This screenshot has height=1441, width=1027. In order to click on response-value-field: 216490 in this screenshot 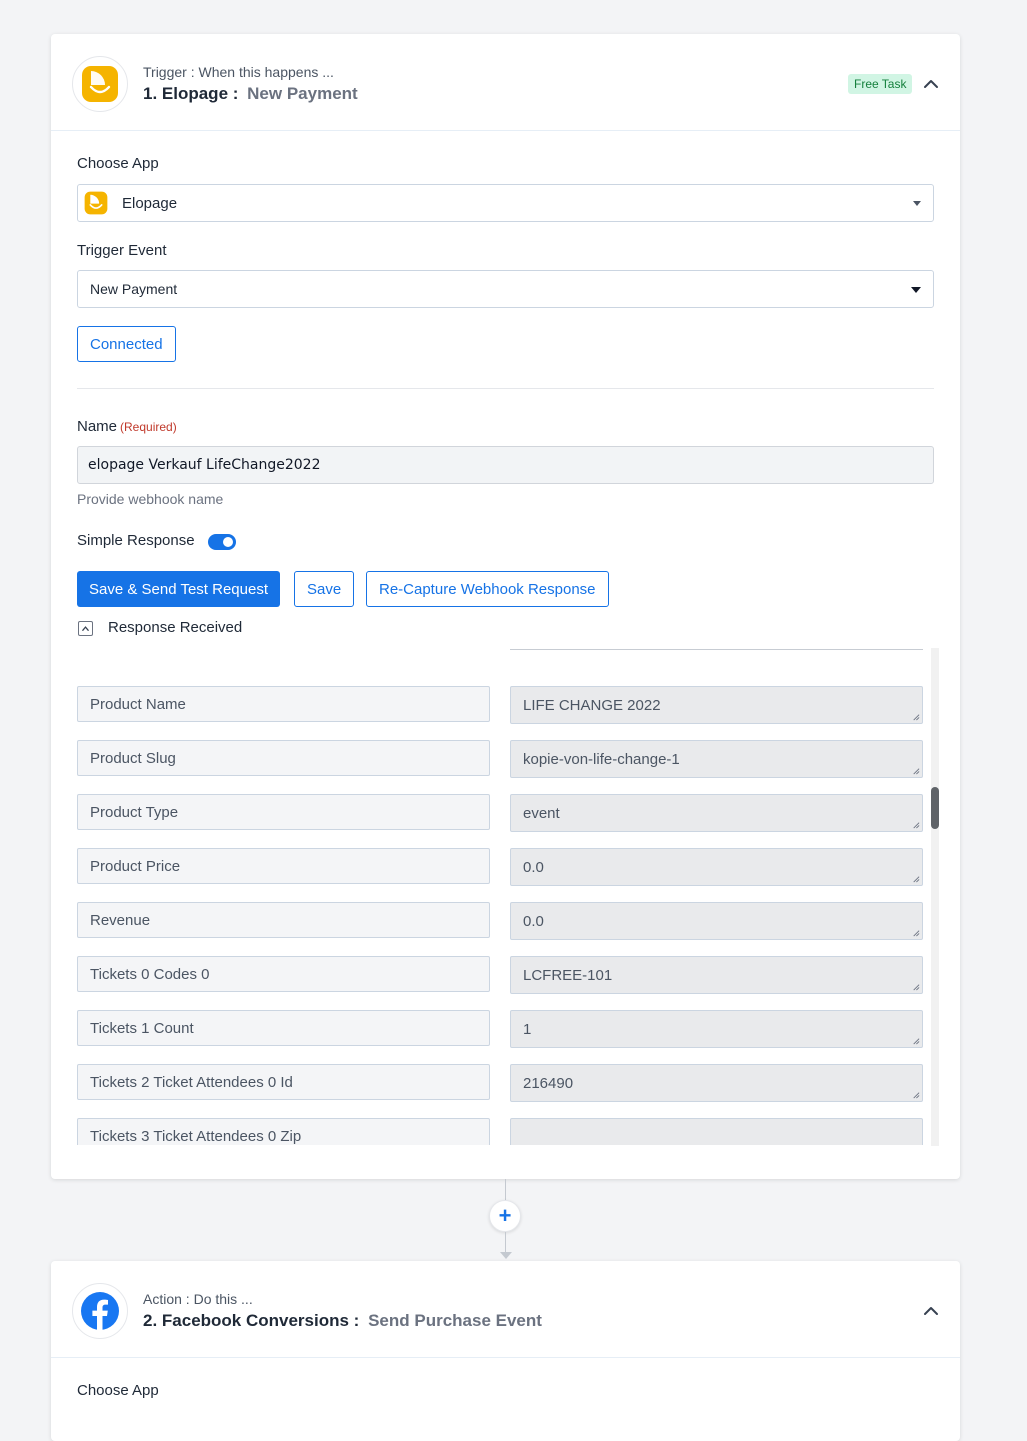, I will do `click(716, 1083)`.